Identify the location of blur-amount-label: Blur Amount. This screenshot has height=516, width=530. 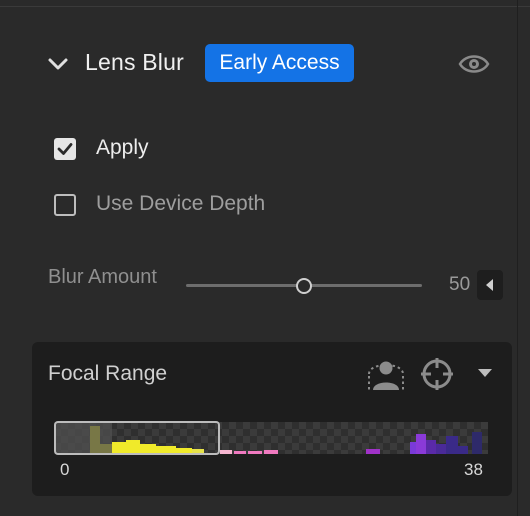
(102, 277).